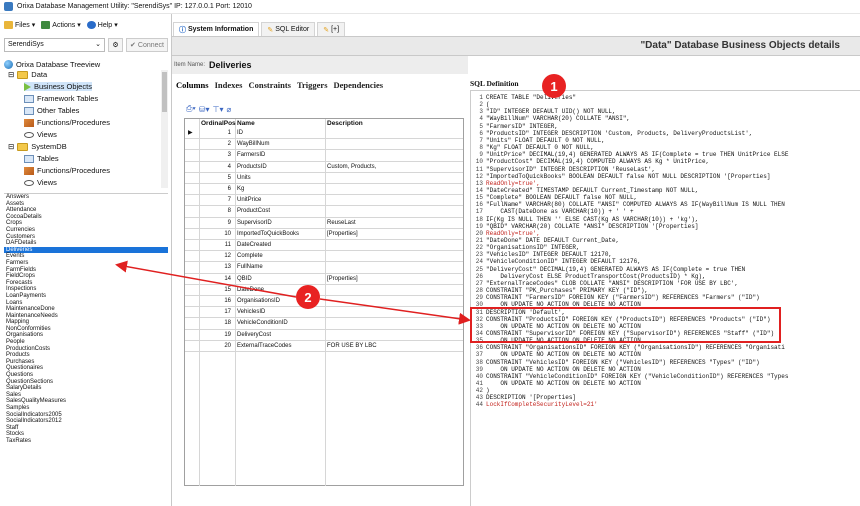 The image size is (860, 506). Describe the element at coordinates (86, 434) in the screenshot. I see `list-item: Stocks` at that location.